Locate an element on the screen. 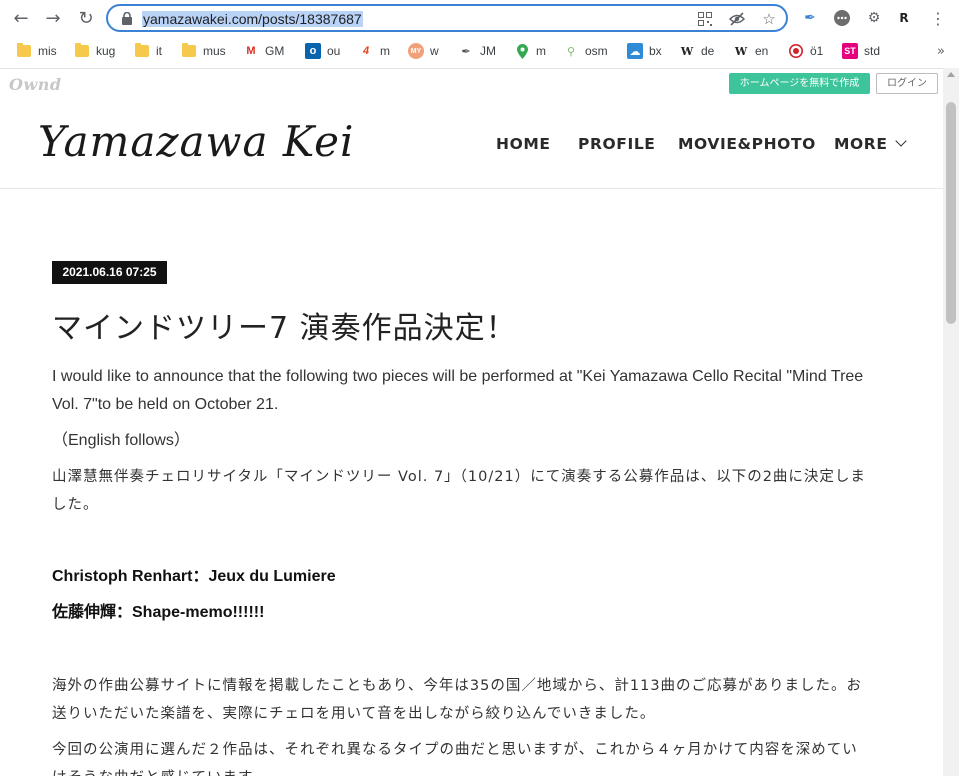 This screenshot has height=776, width=959. target-icon is located at coordinates (796, 51).